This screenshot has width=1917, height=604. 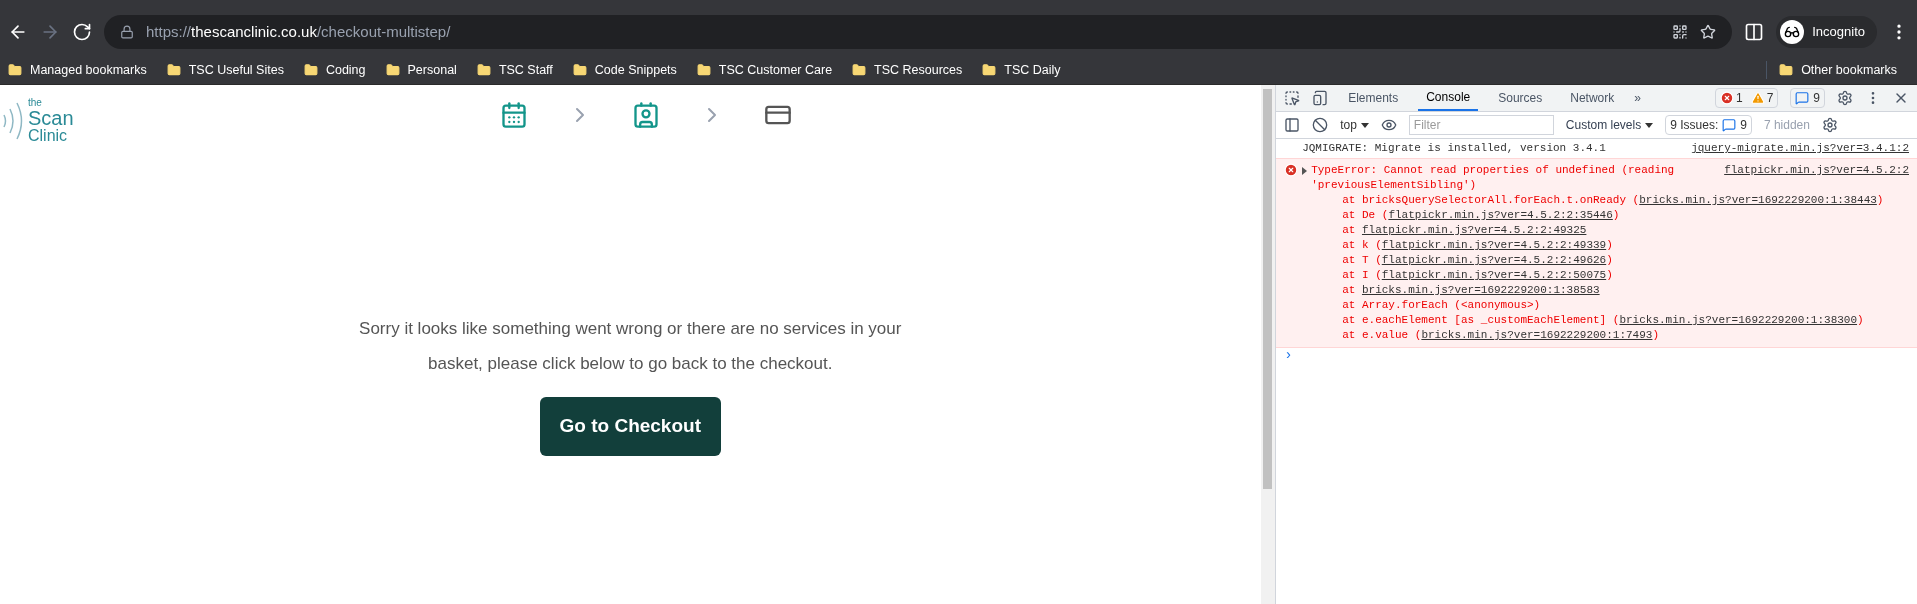 I want to click on devtools-tab: Elements, so click(x=1373, y=98).